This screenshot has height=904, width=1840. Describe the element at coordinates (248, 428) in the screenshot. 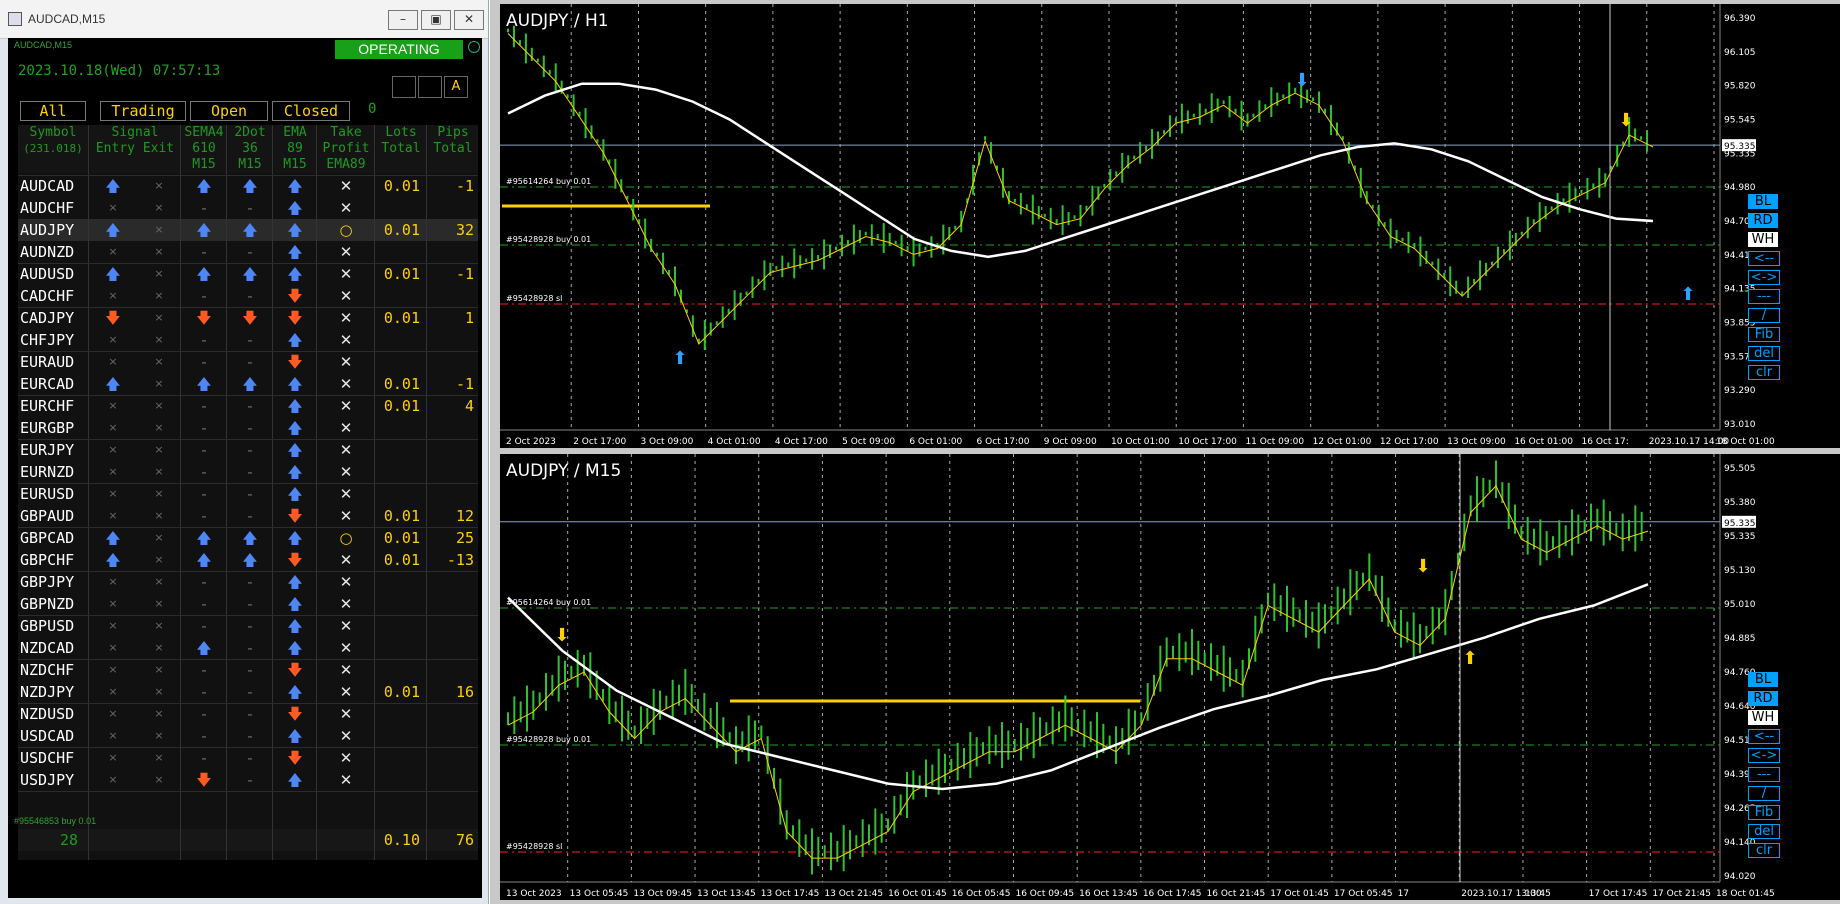

I see `table-row: EURGBP × × - - 🡅 ✕` at that location.